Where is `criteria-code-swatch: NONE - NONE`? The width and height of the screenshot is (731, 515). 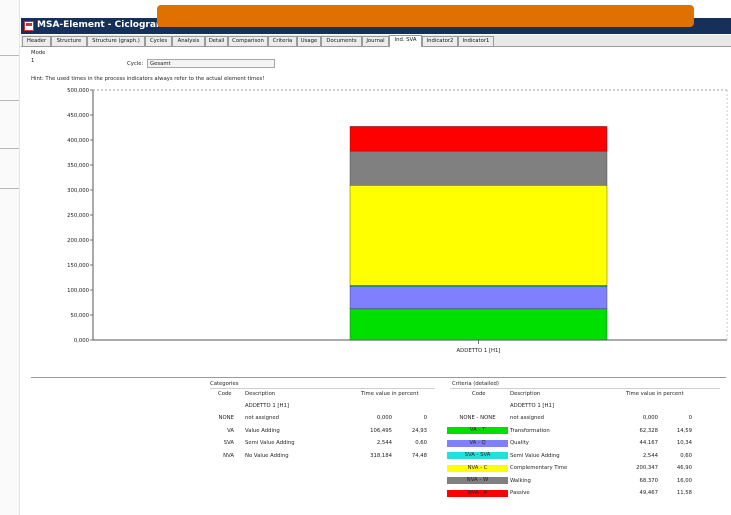
criteria-code-swatch: NONE - NONE is located at coordinates (477, 418).